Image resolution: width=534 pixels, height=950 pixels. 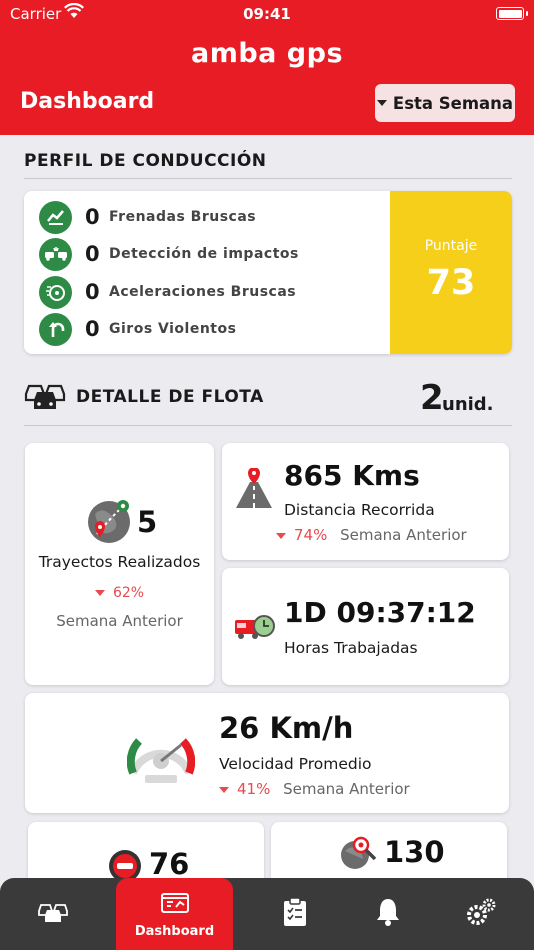 What do you see at coordinates (403, 535) in the screenshot?
I see `distance-compare-label: Semana Anterior` at bounding box center [403, 535].